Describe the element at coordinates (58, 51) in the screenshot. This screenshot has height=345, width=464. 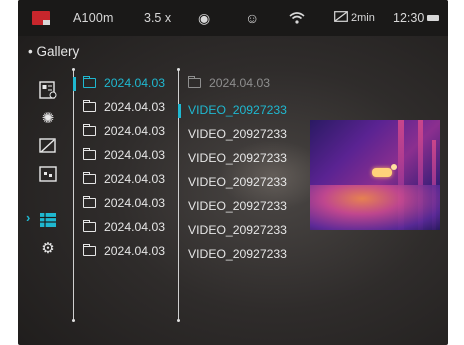
I see `title-text: Gallery` at that location.